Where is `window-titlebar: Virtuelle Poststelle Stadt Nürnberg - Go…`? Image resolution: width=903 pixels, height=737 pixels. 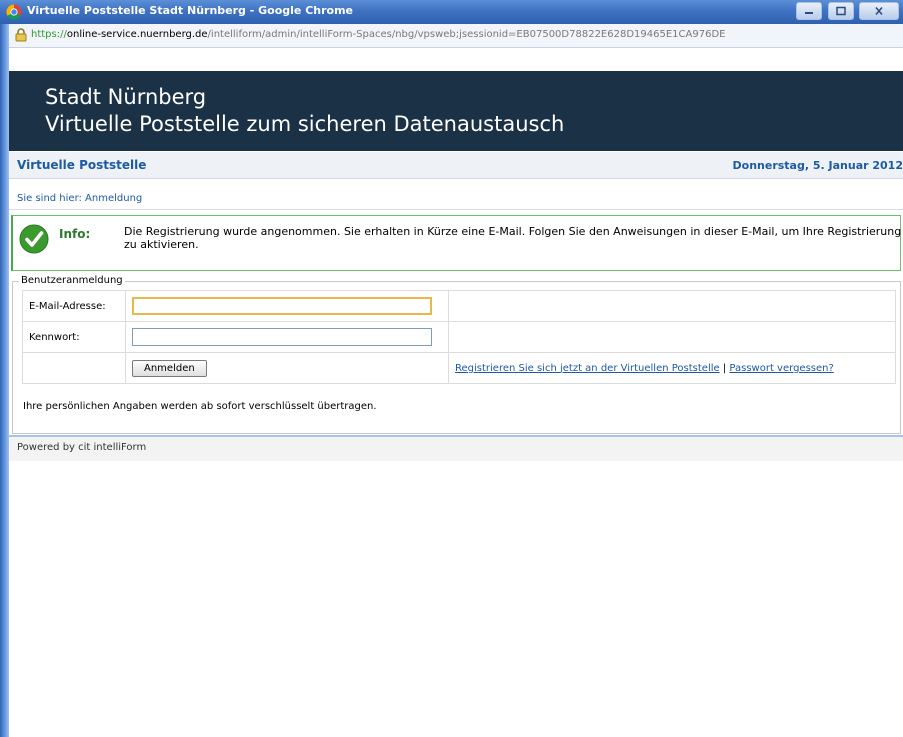 window-titlebar: Virtuelle Poststelle Stadt Nürnberg - Go… is located at coordinates (451, 12).